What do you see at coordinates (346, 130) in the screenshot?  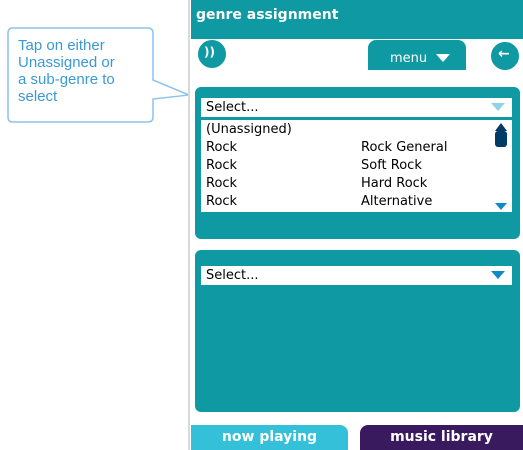 I see `list-item: (Unassigned)` at bounding box center [346, 130].